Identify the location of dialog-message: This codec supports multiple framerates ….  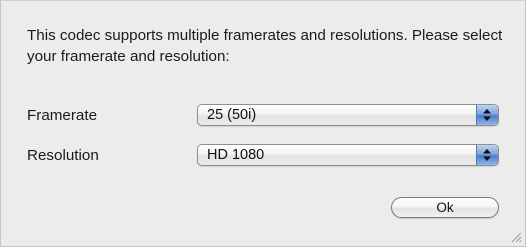
(265, 46).